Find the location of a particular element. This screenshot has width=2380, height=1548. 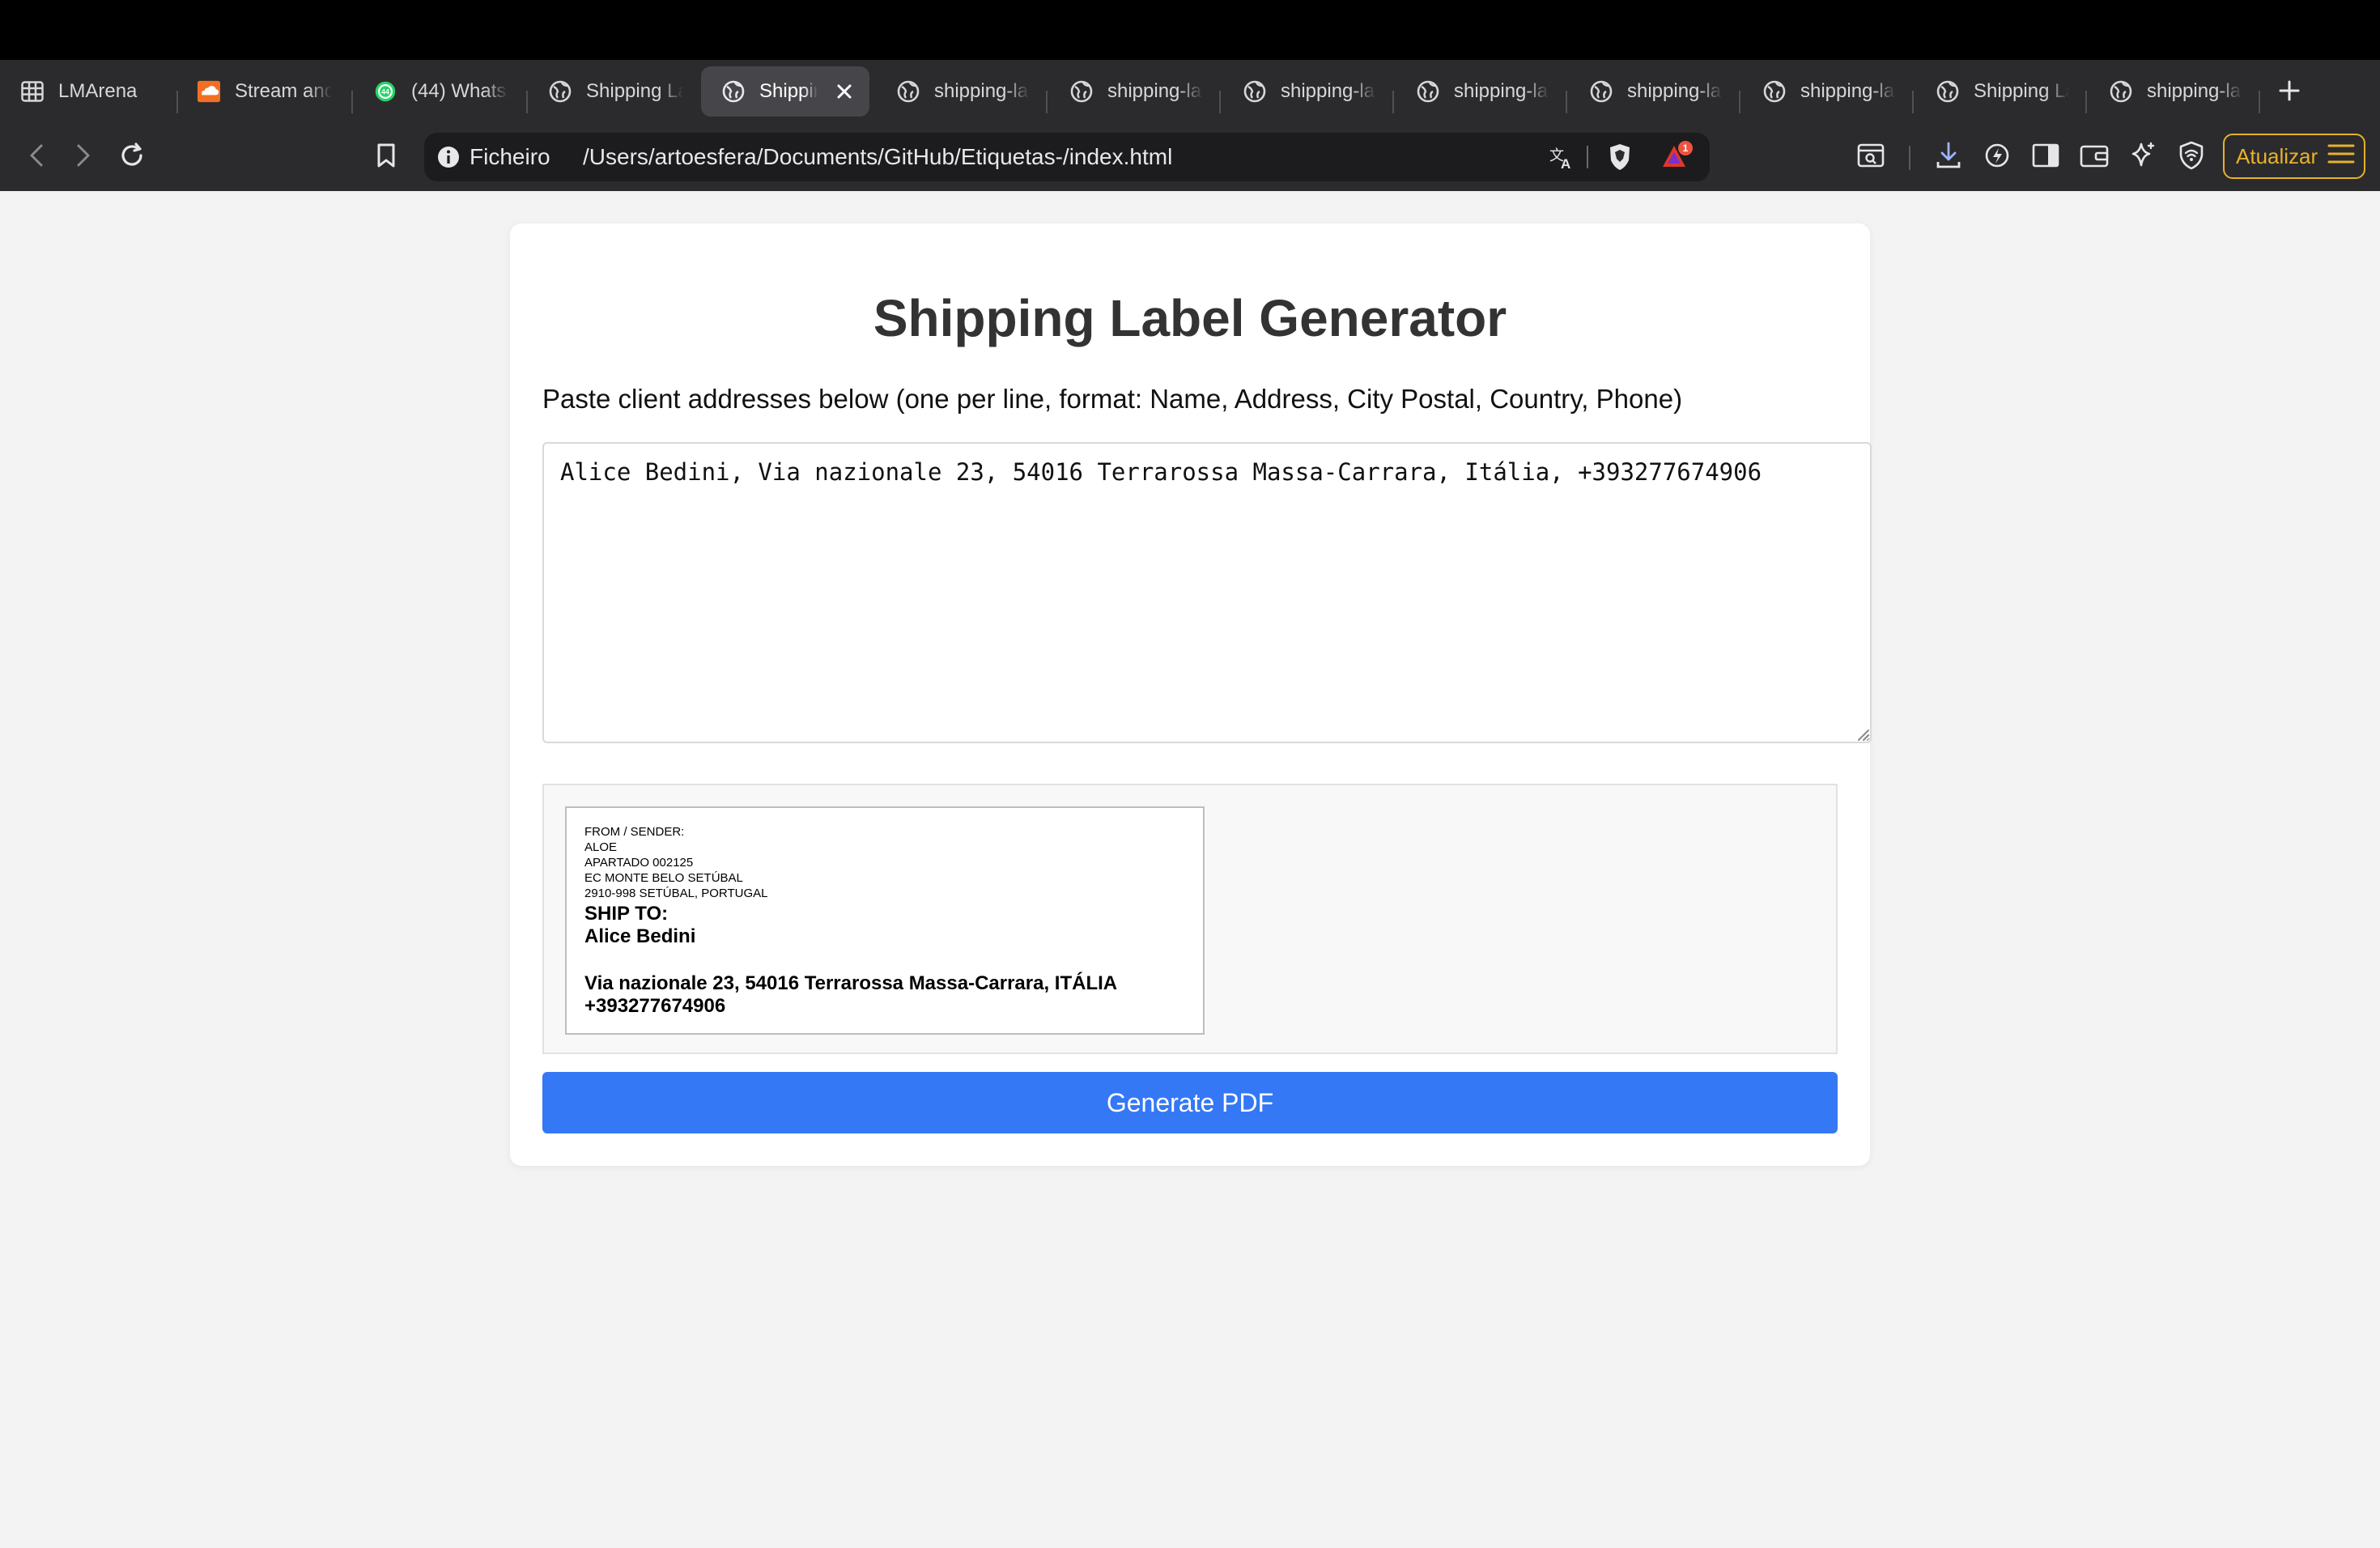

tab-shipping-active: Shipping Label is located at coordinates (785, 92).